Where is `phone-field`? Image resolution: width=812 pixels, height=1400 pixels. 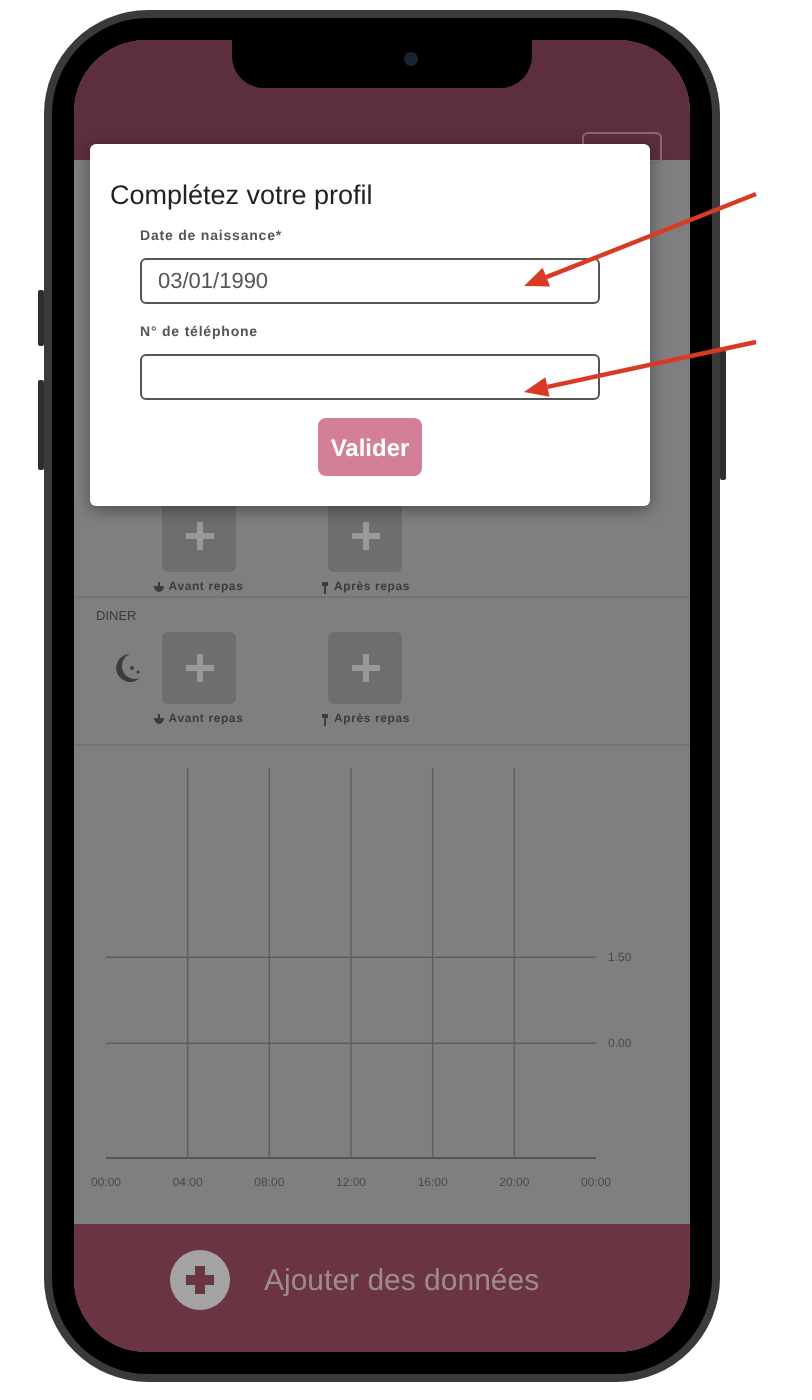
phone-field is located at coordinates (370, 377).